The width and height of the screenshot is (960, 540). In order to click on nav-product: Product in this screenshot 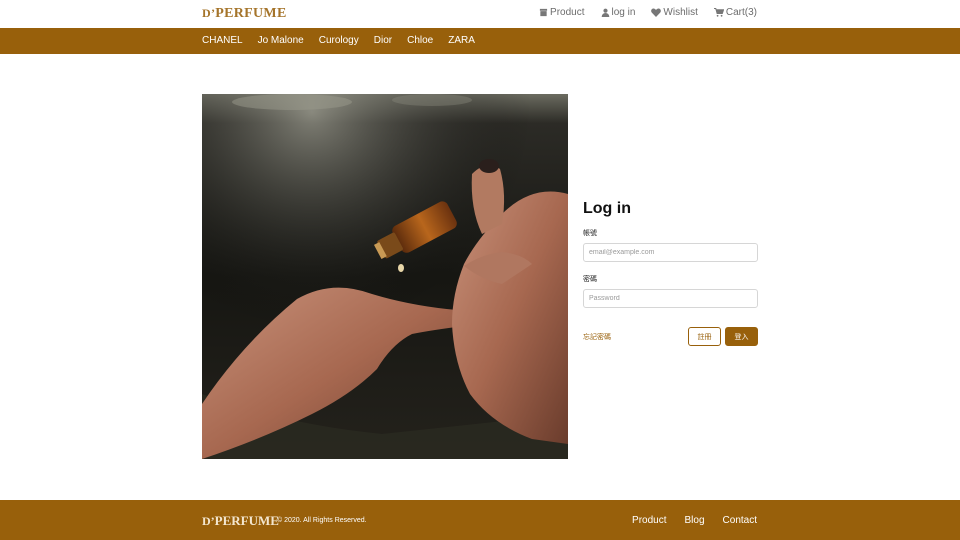, I will do `click(562, 12)`.